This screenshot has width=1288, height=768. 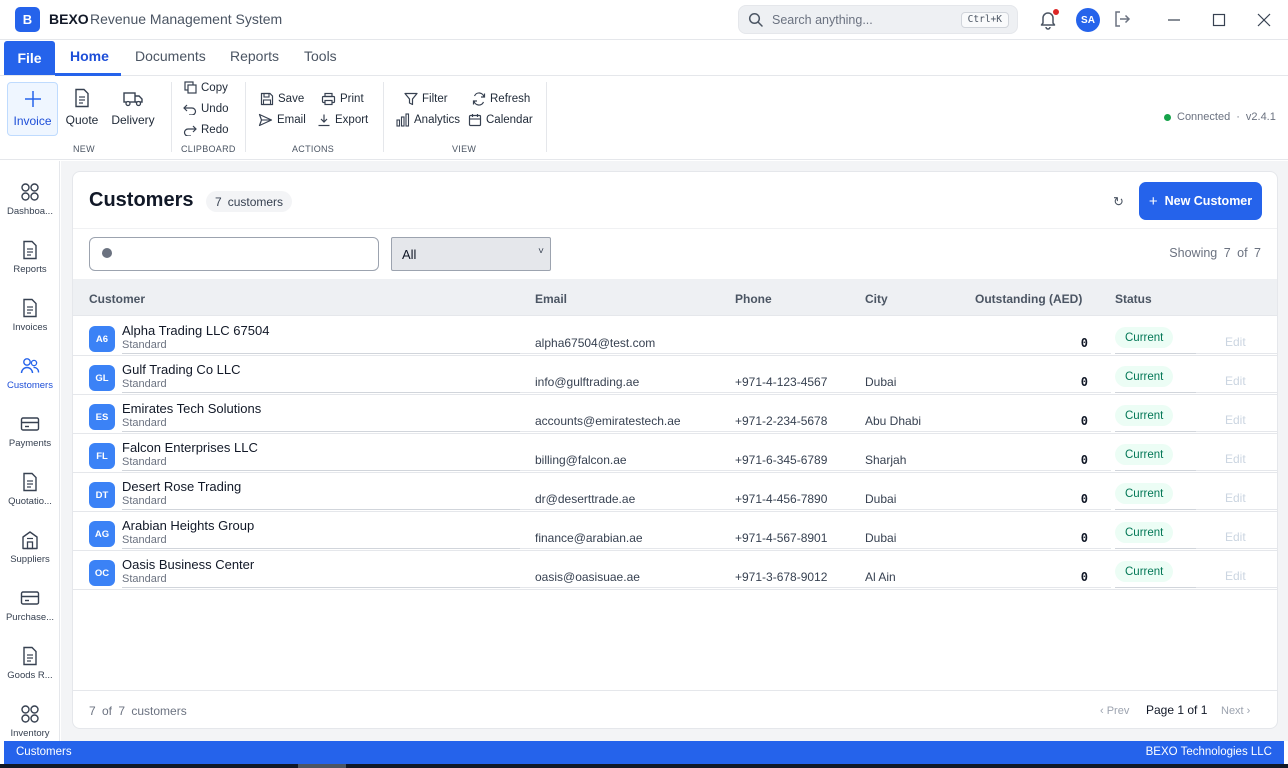 I want to click on customer-name: Alpha Trading LLC 67504, so click(x=195, y=330).